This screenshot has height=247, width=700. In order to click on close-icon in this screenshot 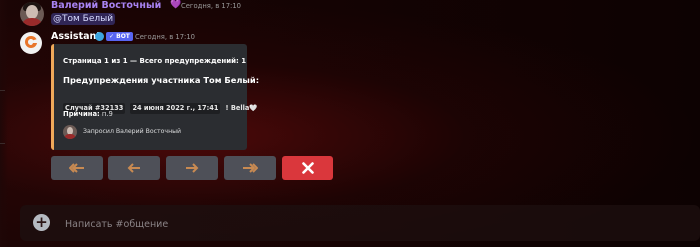, I will do `click(307, 168)`.